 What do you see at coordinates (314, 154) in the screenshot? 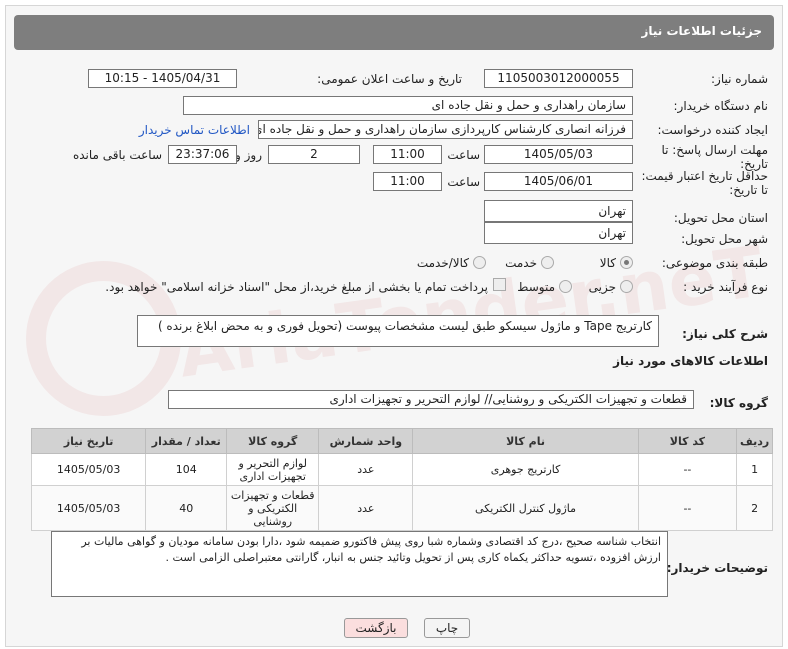
I see `days-field: 2` at bounding box center [314, 154].